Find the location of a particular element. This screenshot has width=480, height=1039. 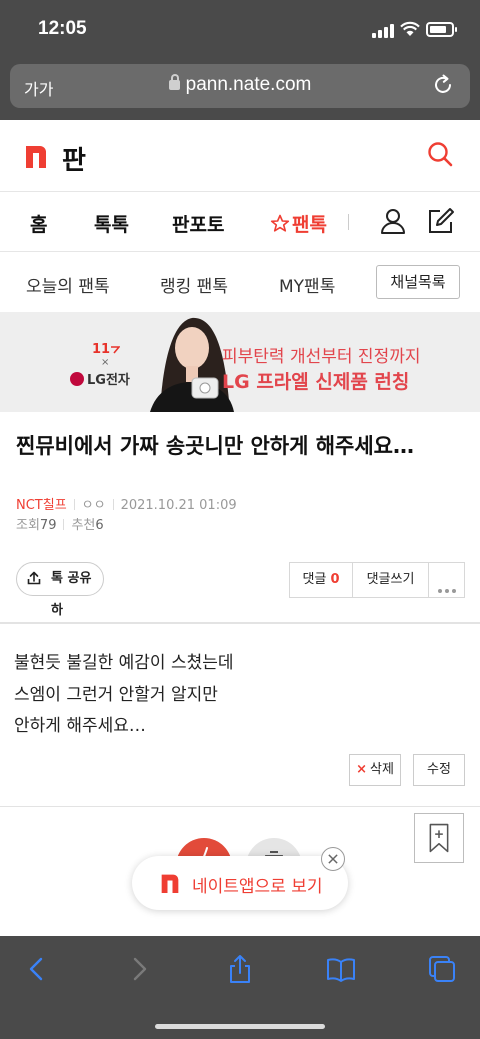

views-label: 조회 is located at coordinates (28, 525).